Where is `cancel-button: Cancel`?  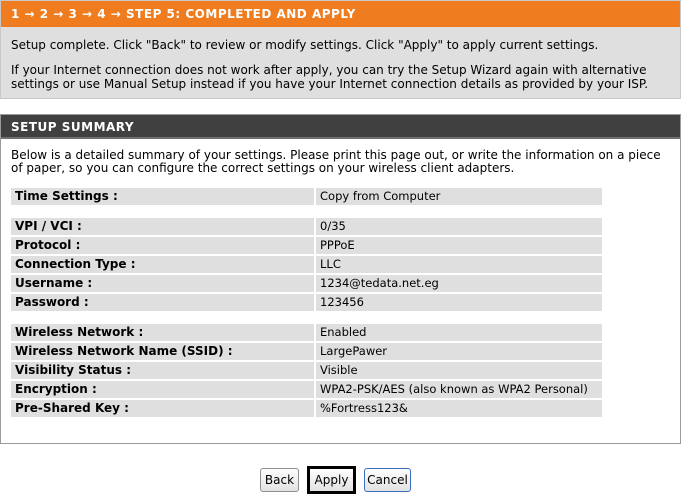 cancel-button: Cancel is located at coordinates (387, 480).